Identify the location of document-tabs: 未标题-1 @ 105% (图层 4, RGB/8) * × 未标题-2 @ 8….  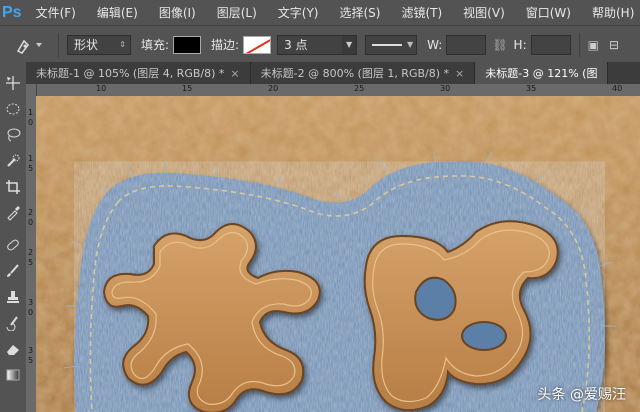
(333, 73).